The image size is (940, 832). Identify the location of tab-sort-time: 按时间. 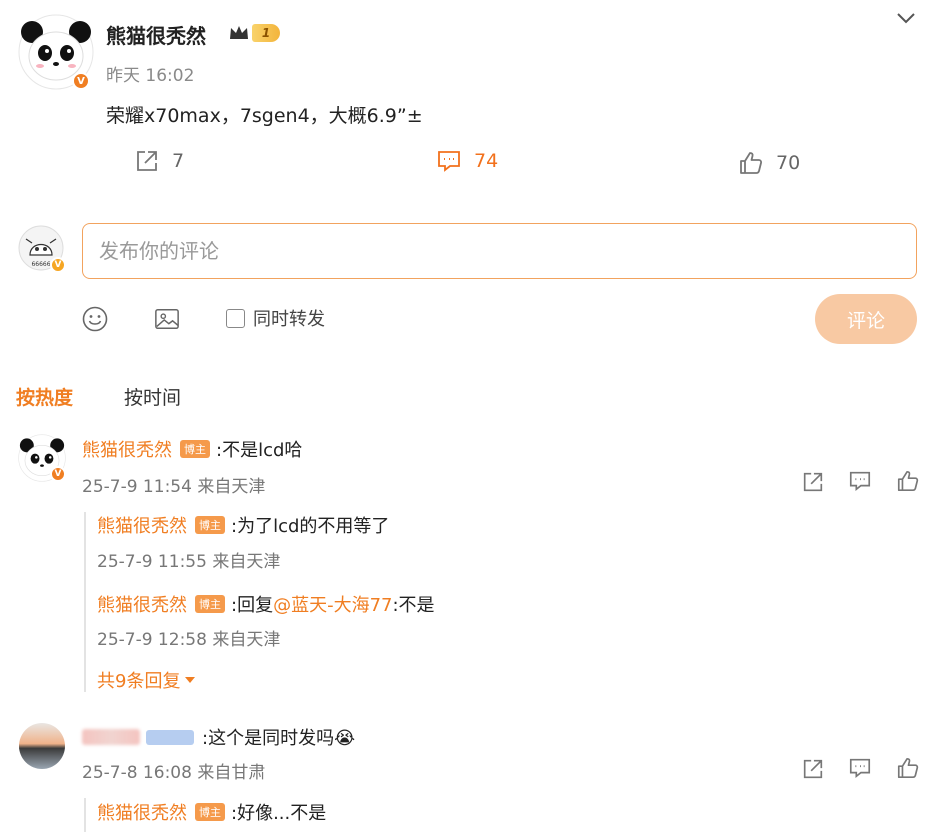
(152, 396).